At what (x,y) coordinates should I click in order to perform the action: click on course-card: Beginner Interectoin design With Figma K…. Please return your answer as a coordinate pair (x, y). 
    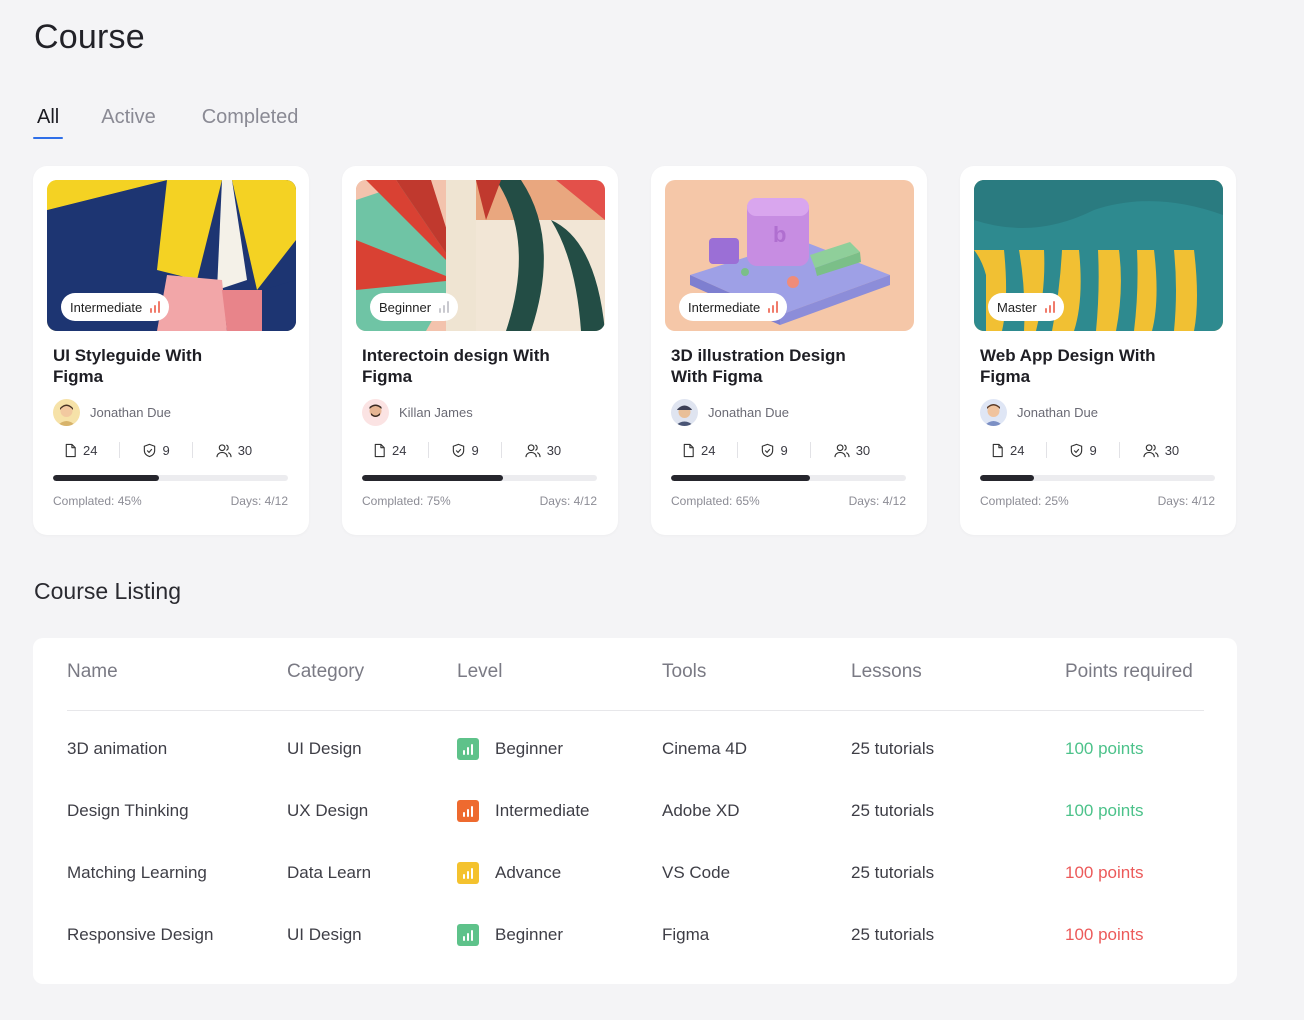
    Looking at the image, I should click on (480, 350).